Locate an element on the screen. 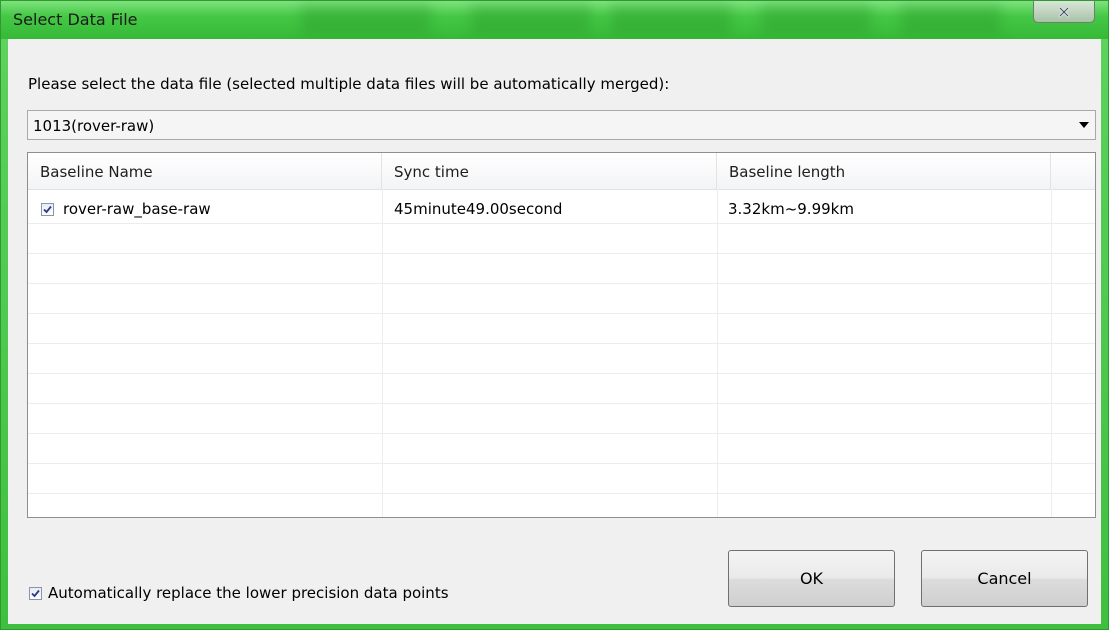 This screenshot has width=1109, height=630. column-header-baseline-length: Baseline length is located at coordinates (884, 171).